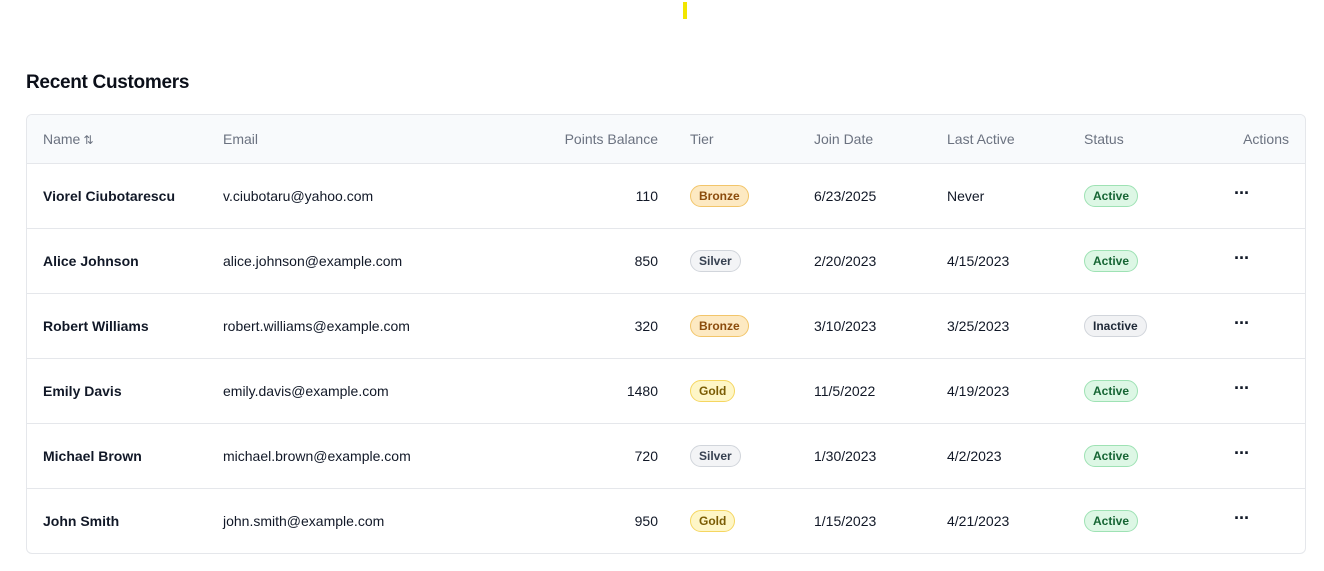  Describe the element at coordinates (981, 138) in the screenshot. I see `column-header-last-active: Last Active` at that location.